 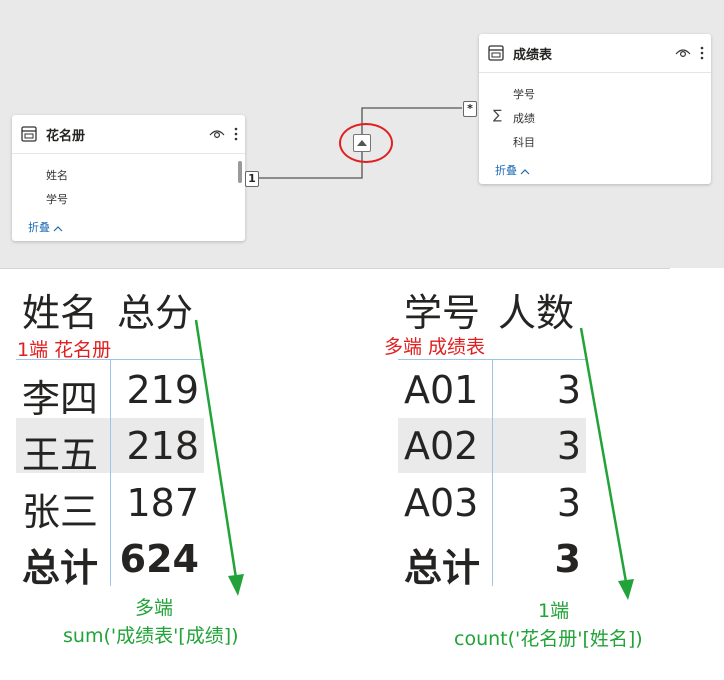 I want to click on right-annotation-side: 1端, so click(x=554, y=611).